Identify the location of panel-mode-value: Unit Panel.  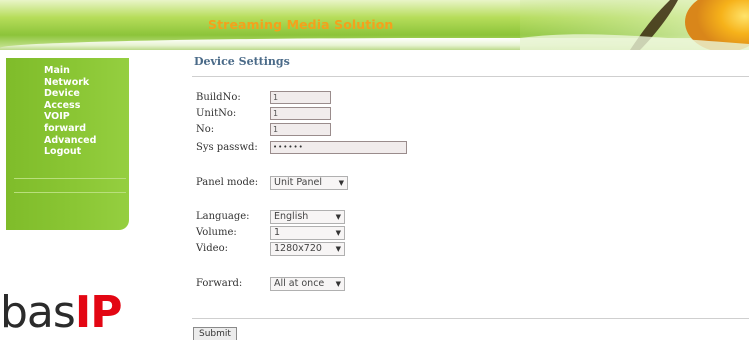
(298, 182).